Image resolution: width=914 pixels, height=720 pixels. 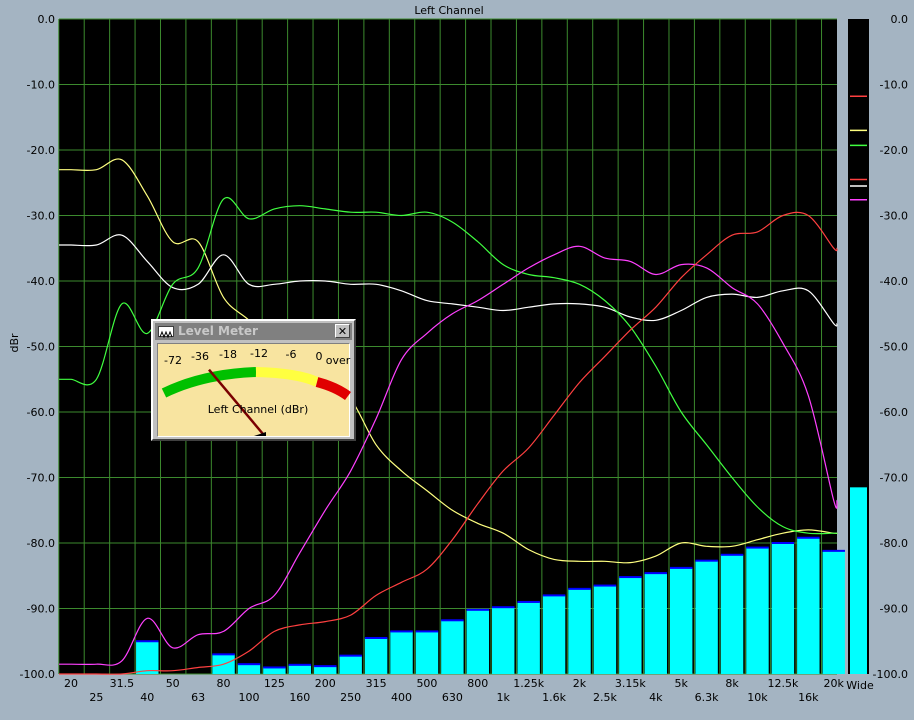 I want to click on right-tick-label: -100.0, so click(x=890, y=674).